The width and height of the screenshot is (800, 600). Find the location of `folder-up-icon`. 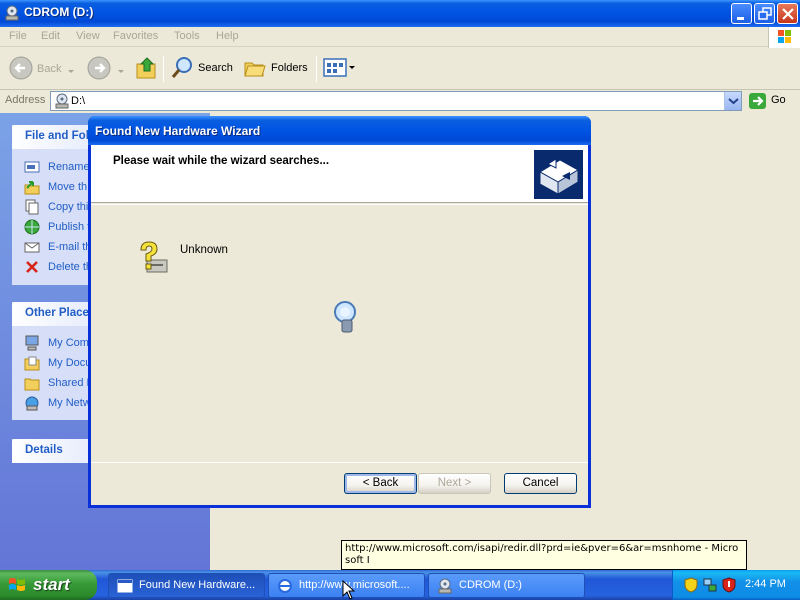

folder-up-icon is located at coordinates (147, 69).